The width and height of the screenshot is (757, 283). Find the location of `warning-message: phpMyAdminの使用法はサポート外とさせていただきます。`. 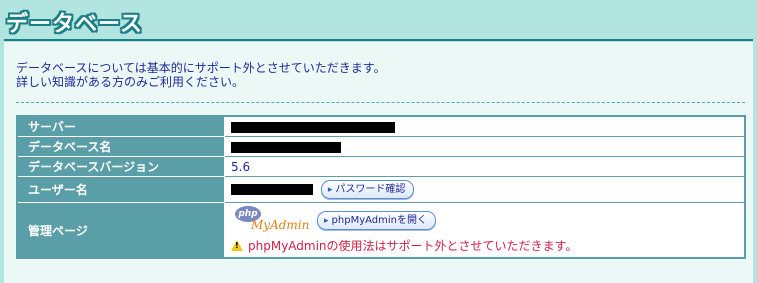

warning-message: phpMyAdminの使用法はサポート外とさせていただきます。 is located at coordinates (487, 245).